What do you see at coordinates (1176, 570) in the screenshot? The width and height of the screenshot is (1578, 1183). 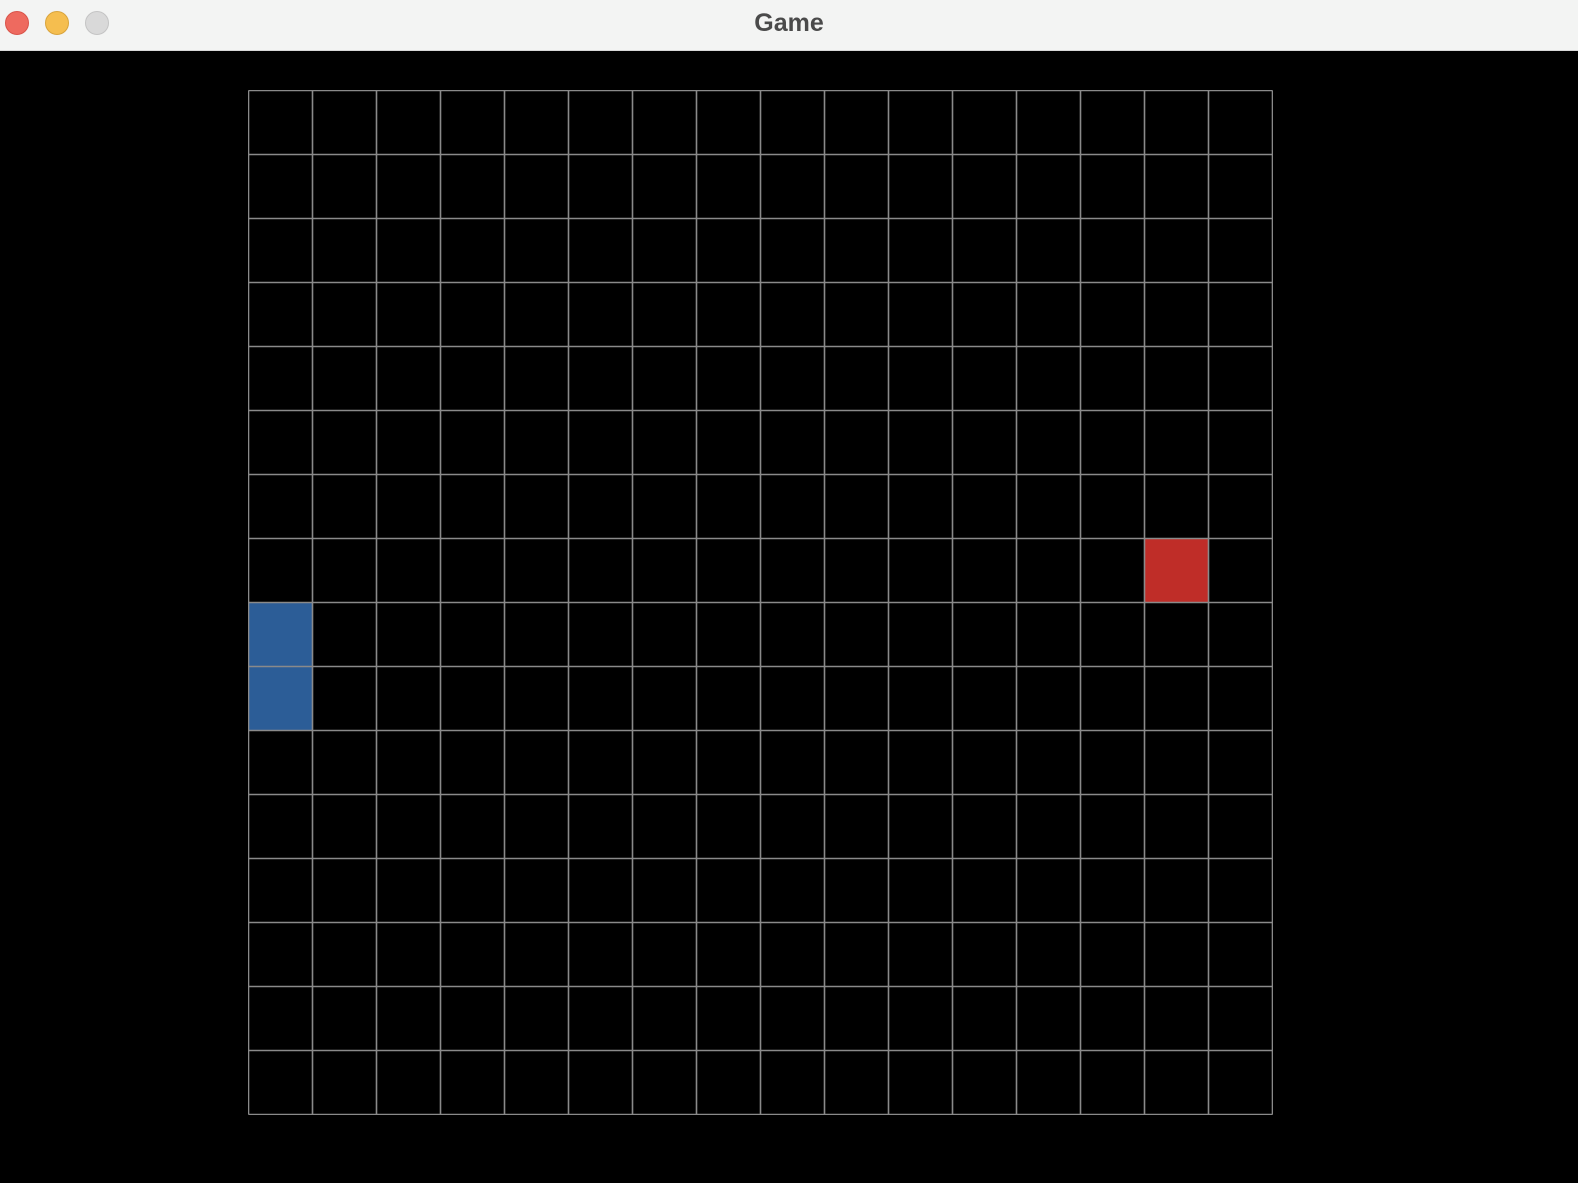 I see `food-cell` at bounding box center [1176, 570].